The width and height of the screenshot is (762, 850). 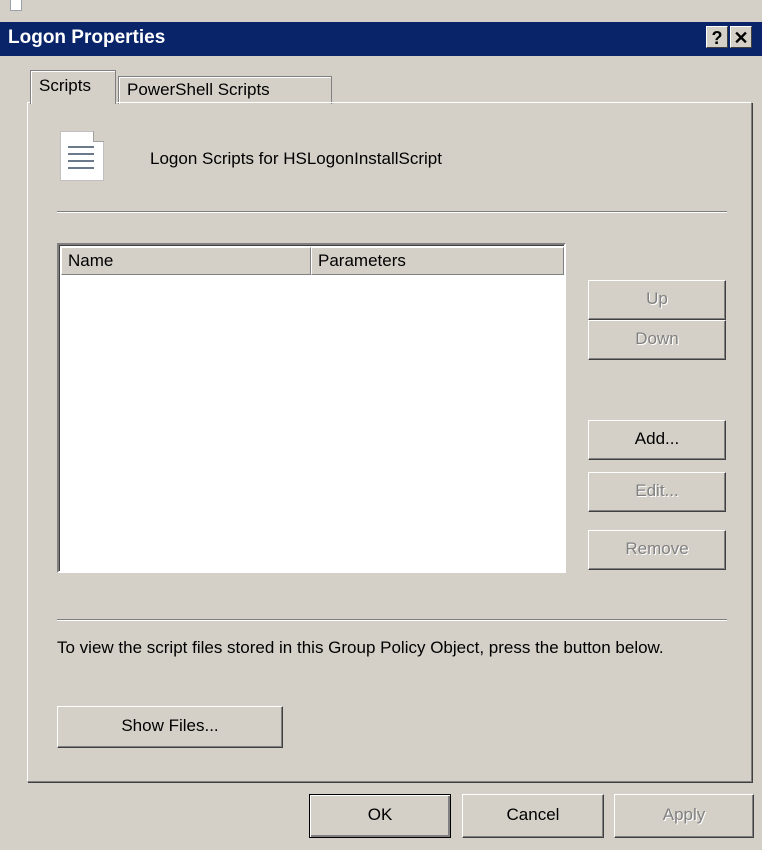 I want to click on down-button: Down, so click(x=657, y=340).